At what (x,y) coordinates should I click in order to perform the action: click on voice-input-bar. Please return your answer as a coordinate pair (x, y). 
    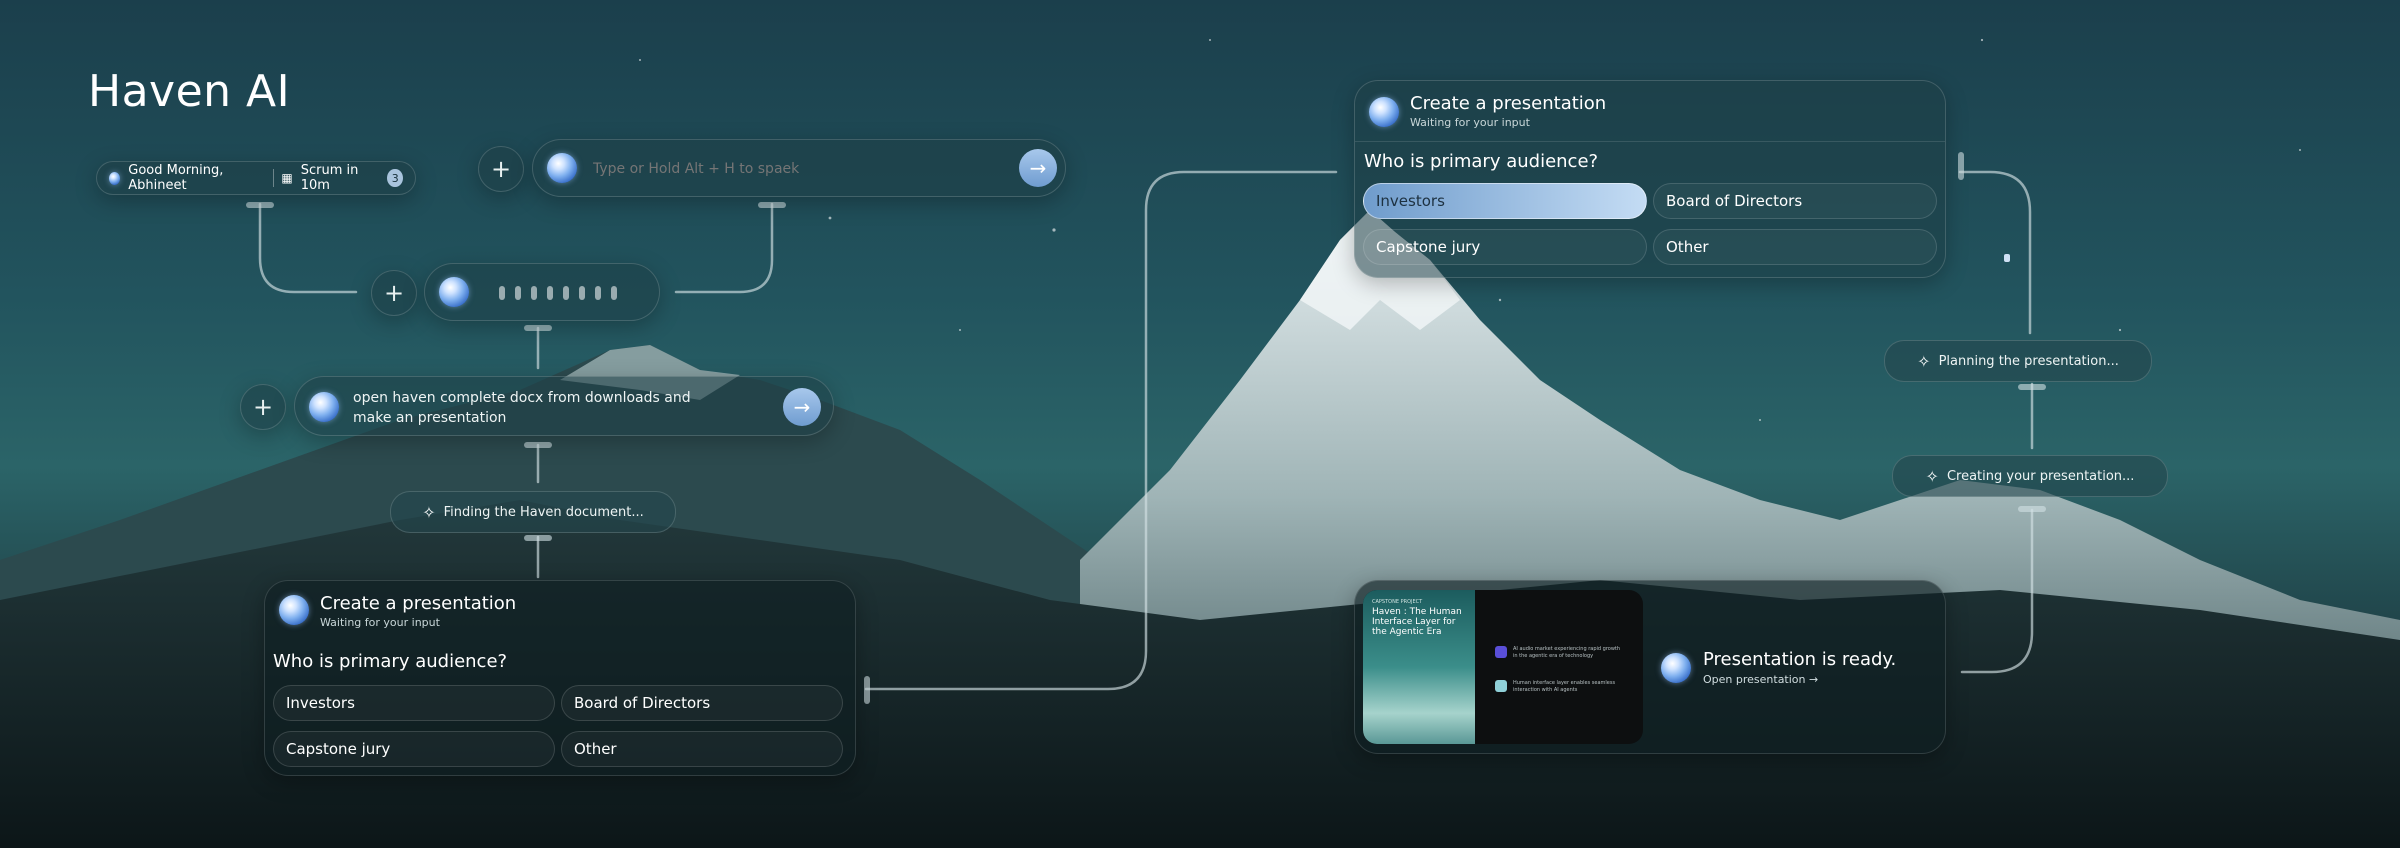
    Looking at the image, I should click on (542, 292).